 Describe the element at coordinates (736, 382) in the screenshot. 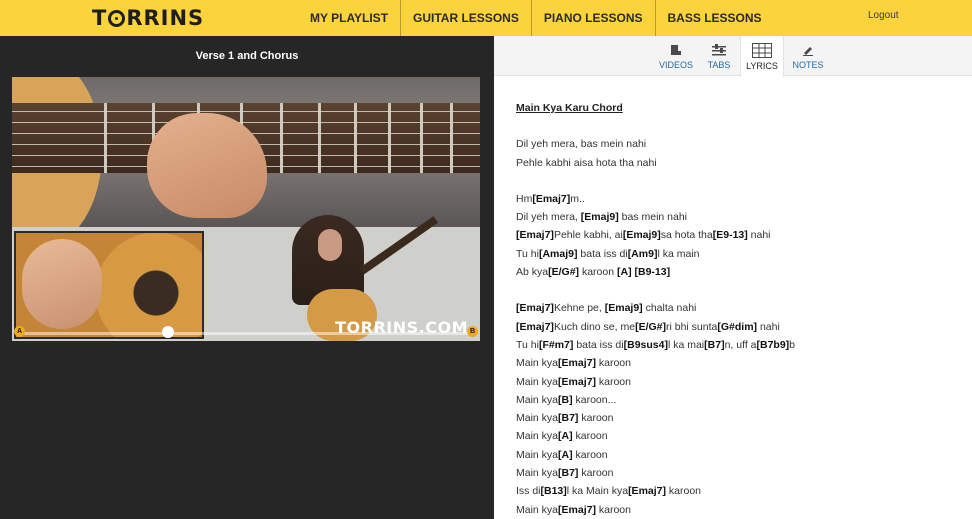

I see `lyric-line: Main kya[Emaj7] karoon` at that location.